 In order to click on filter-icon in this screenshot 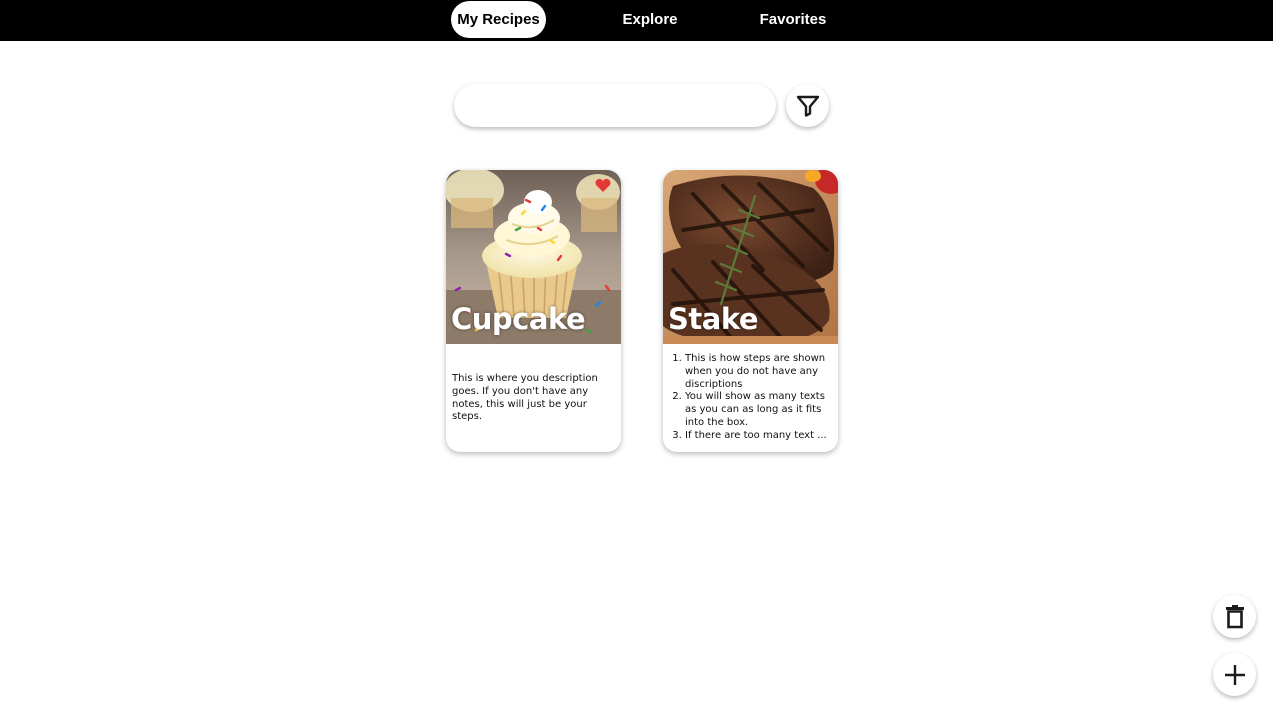, I will do `click(807, 106)`.